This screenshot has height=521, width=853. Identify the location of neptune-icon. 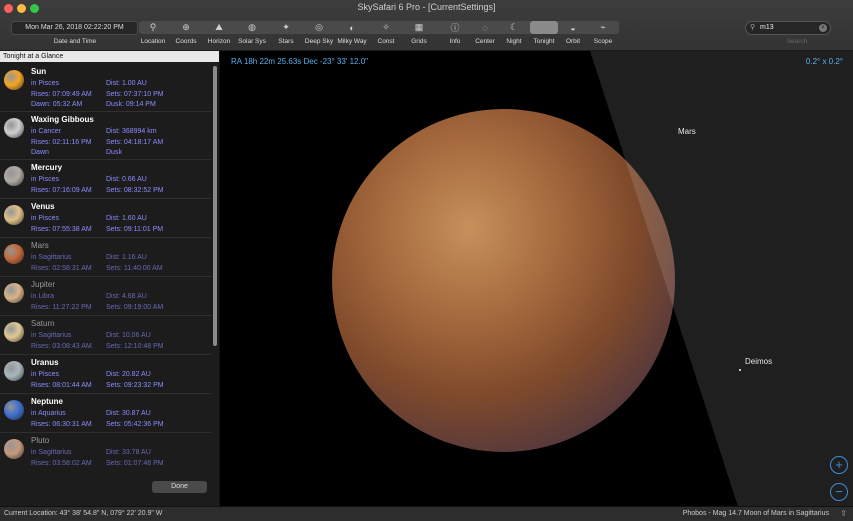
(14, 410).